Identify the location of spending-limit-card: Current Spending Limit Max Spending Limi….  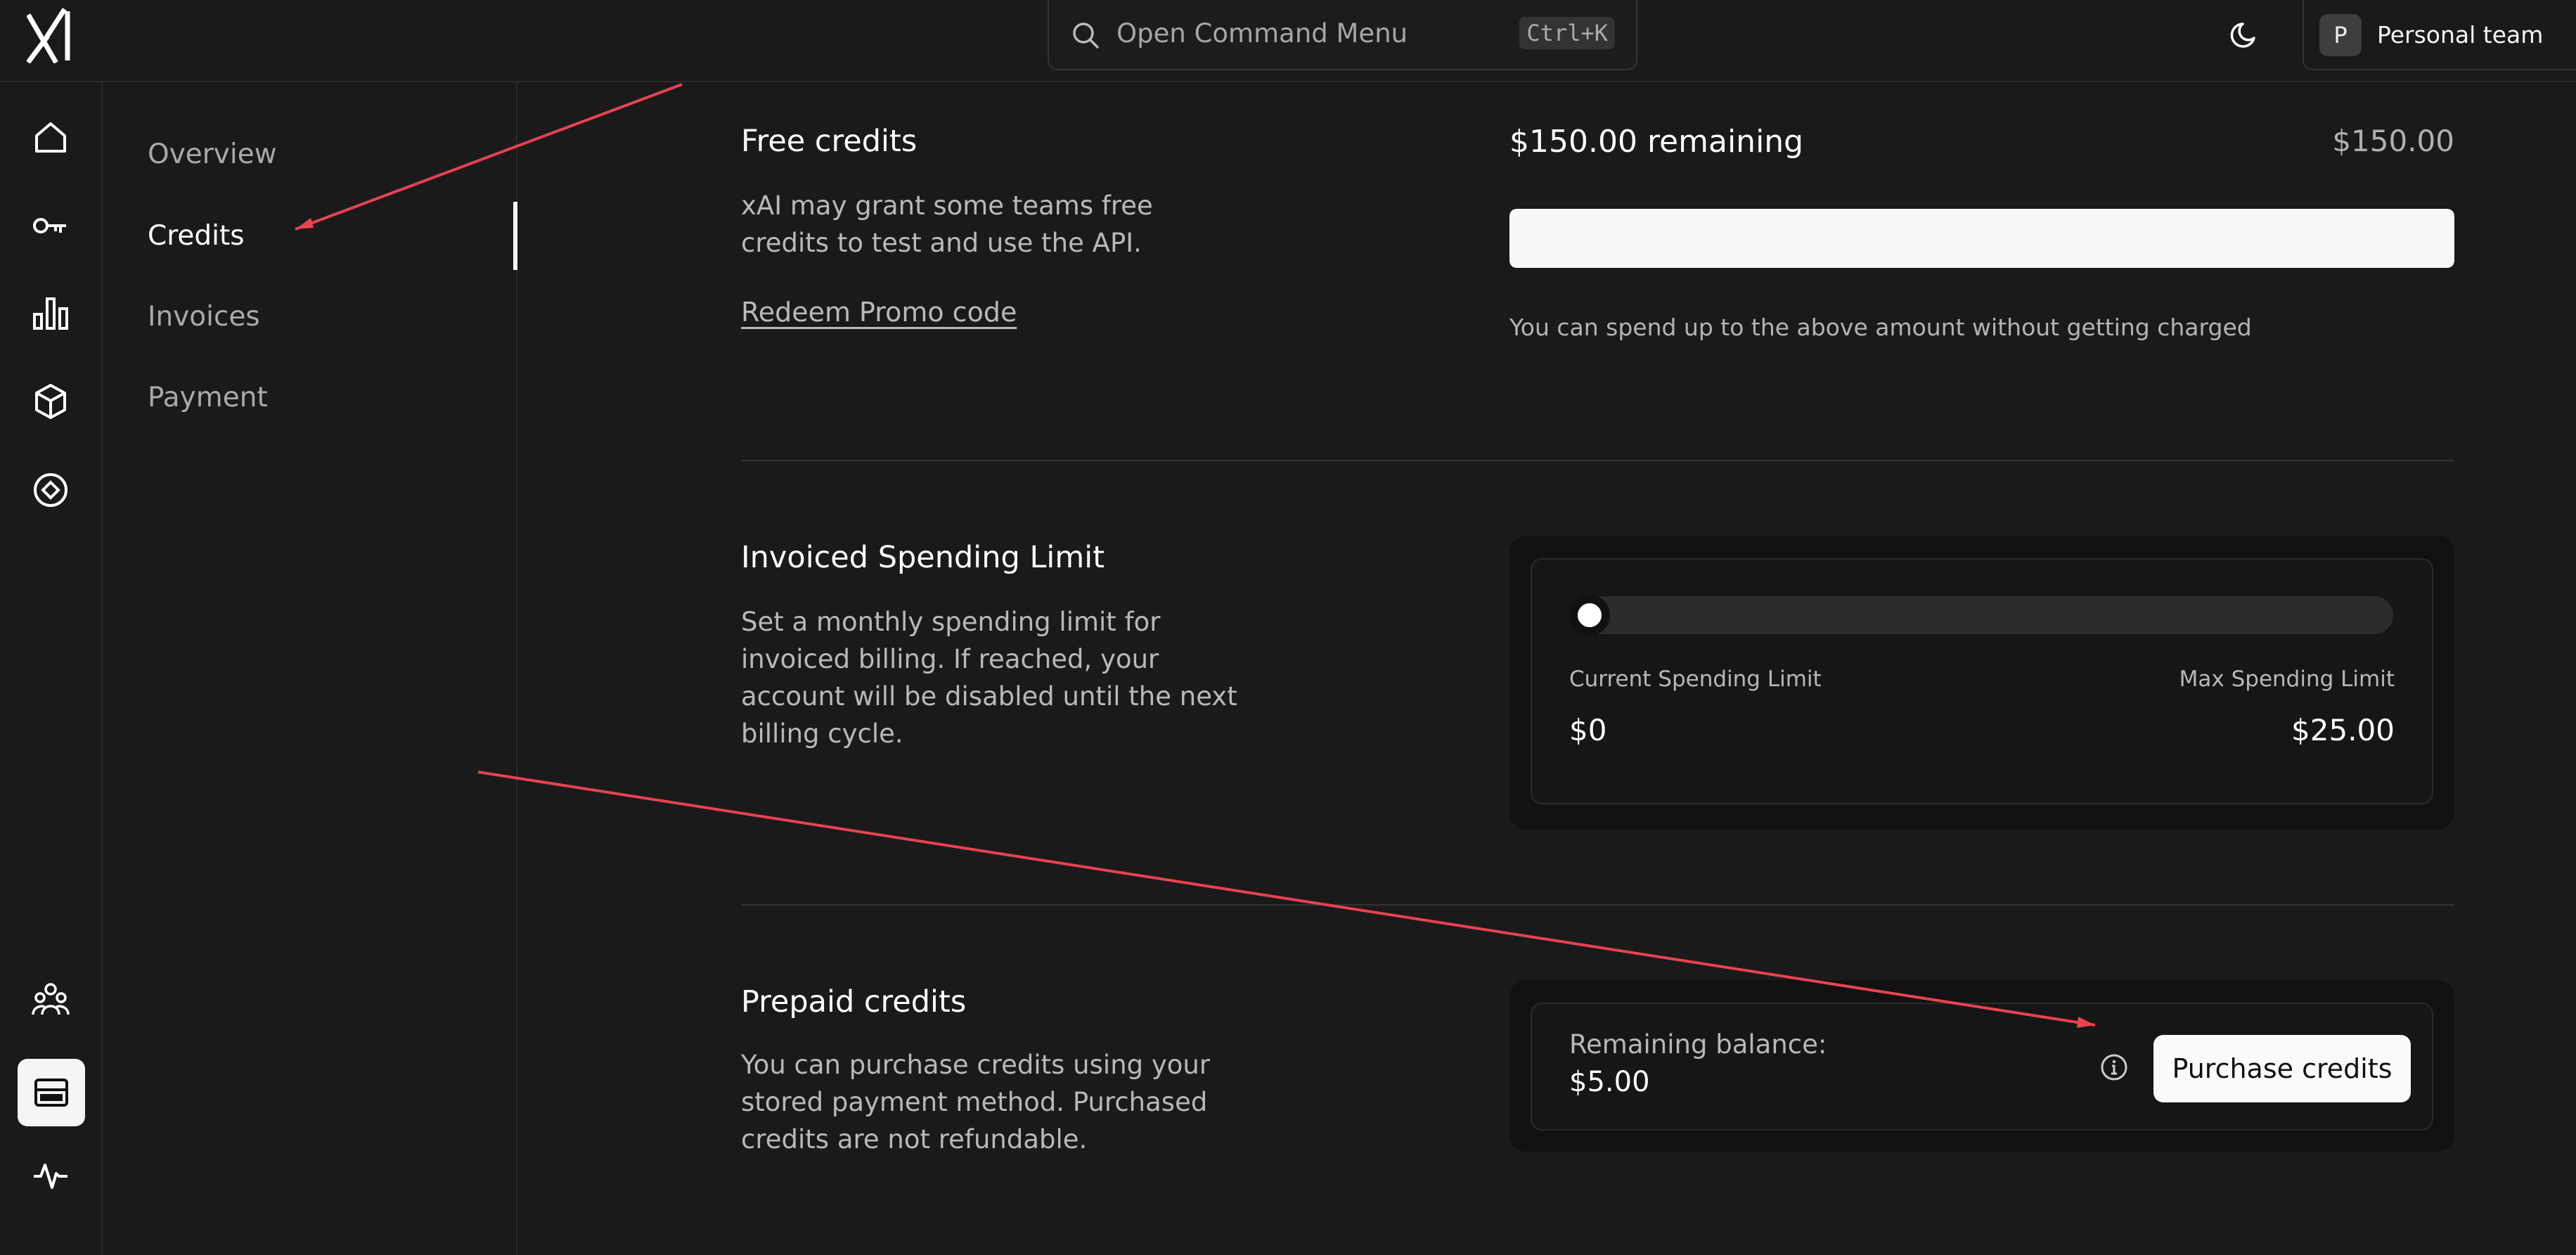
(1981, 683).